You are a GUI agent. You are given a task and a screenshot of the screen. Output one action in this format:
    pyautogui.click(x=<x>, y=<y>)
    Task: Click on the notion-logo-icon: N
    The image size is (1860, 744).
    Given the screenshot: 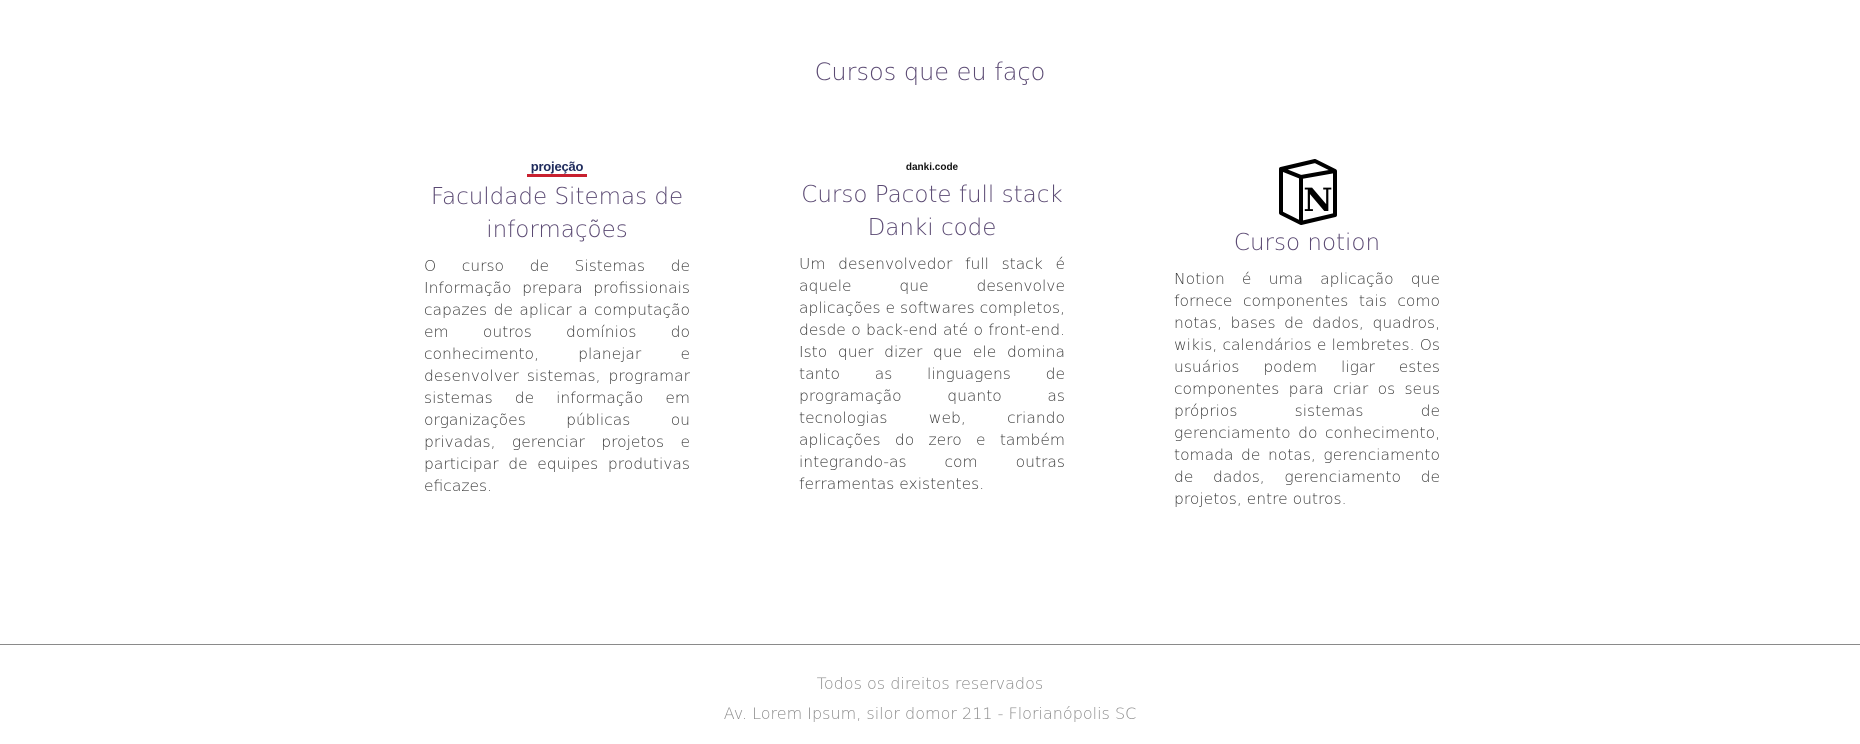 What is the action you would take?
    pyautogui.click(x=1307, y=192)
    